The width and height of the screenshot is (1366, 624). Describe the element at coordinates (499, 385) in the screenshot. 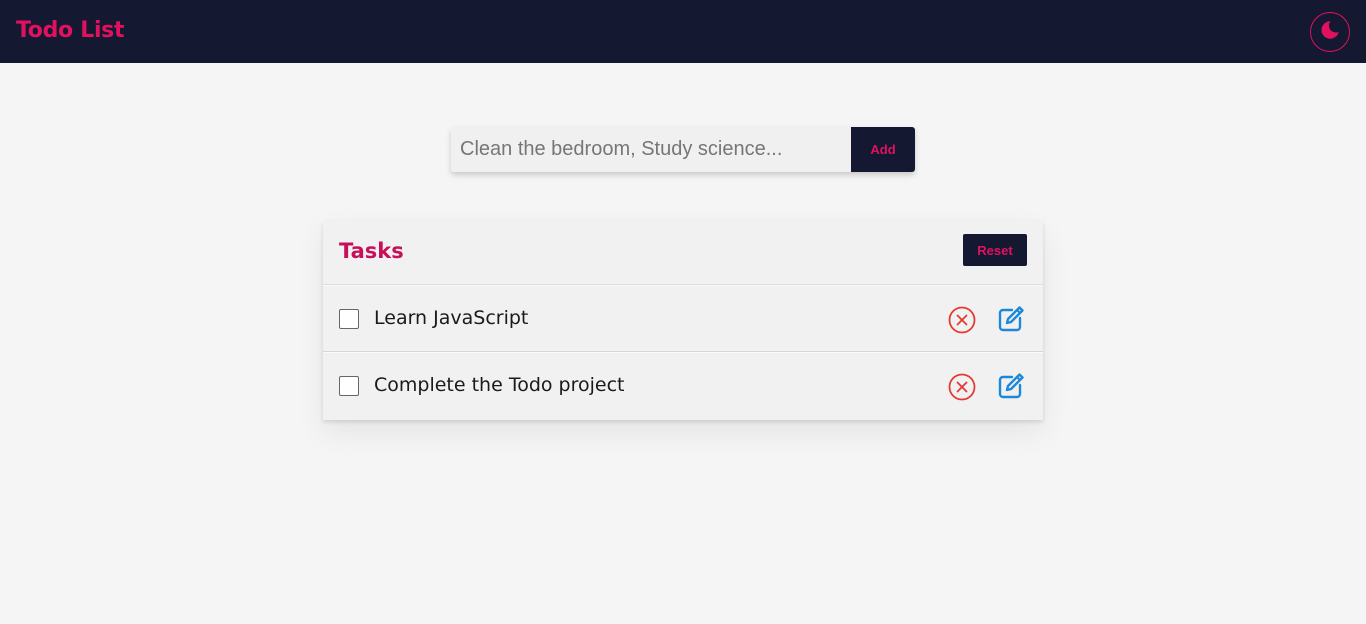

I see `task-text: Complete the Todo project` at that location.